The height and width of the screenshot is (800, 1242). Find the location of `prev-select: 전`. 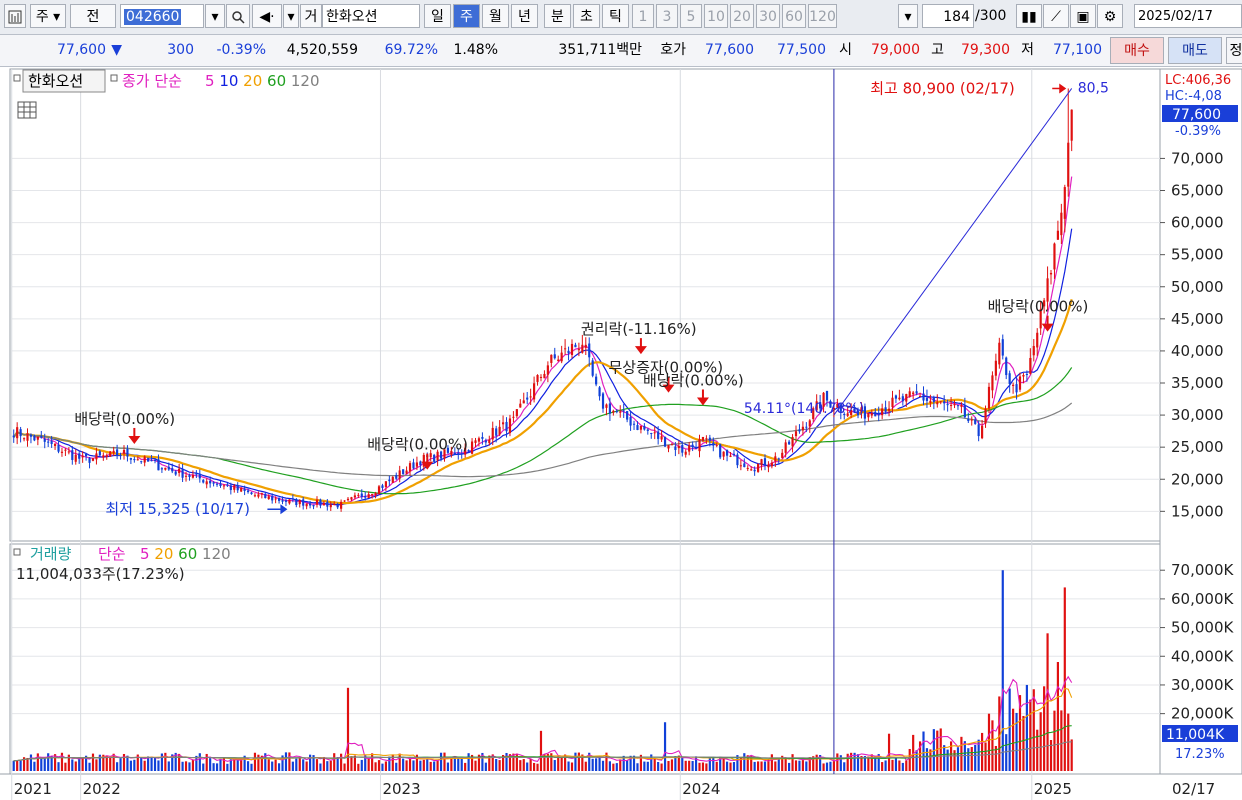

prev-select: 전 is located at coordinates (93, 16).